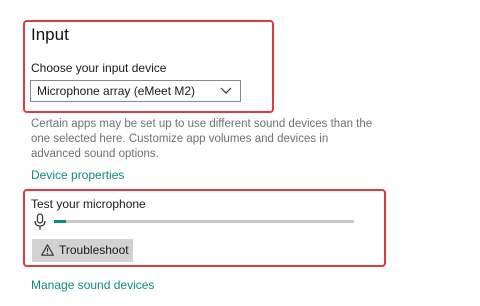 Image resolution: width=480 pixels, height=306 pixels. What do you see at coordinates (50, 34) in the screenshot?
I see `input-section-title: Input` at bounding box center [50, 34].